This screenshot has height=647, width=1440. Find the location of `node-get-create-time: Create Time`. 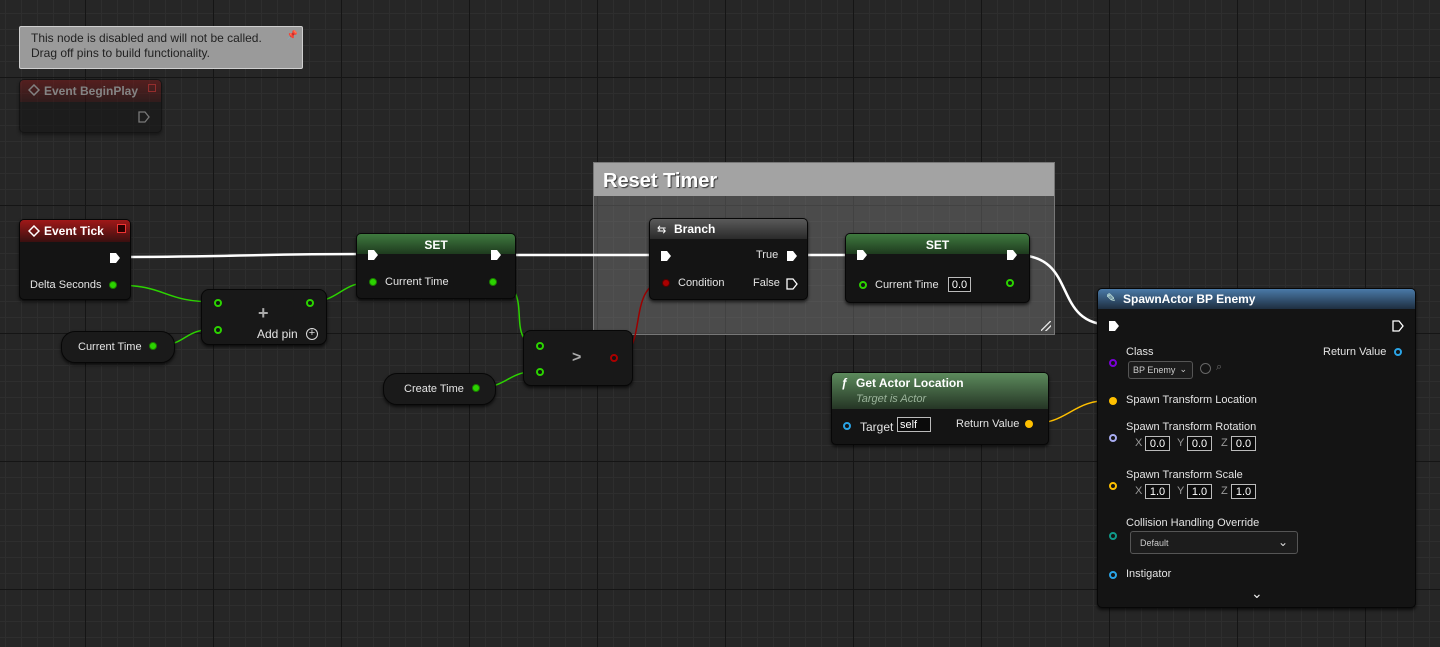

node-get-create-time: Create Time is located at coordinates (439, 389).